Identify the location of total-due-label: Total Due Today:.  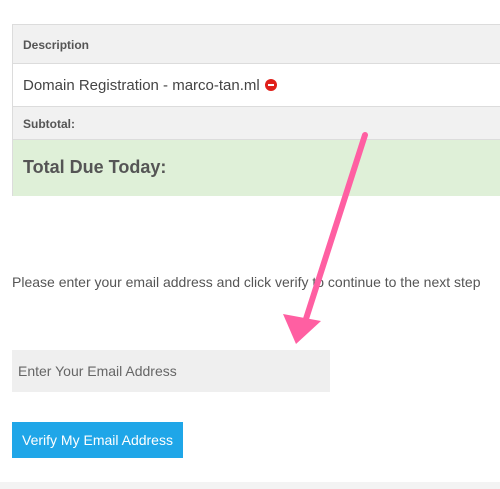
(95, 167).